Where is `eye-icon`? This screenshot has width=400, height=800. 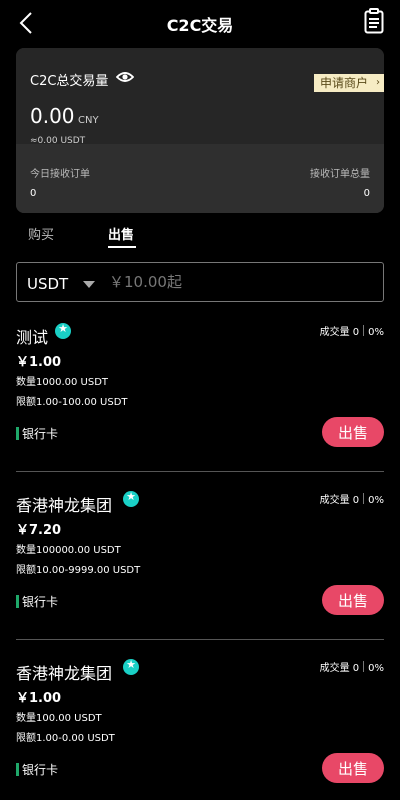 eye-icon is located at coordinates (125, 77).